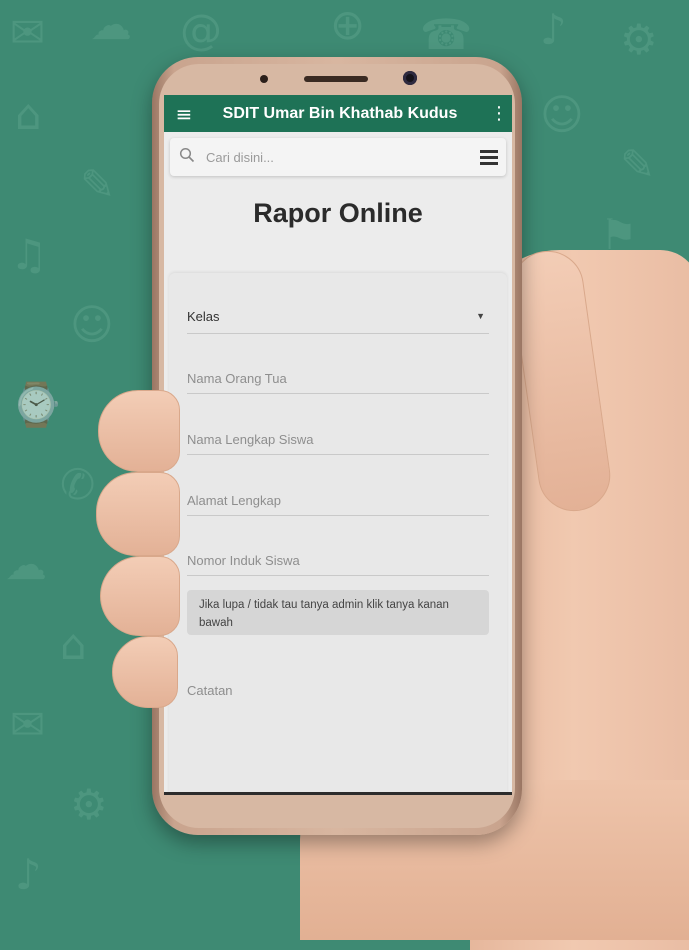  I want to click on search-icon, so click(187, 157).